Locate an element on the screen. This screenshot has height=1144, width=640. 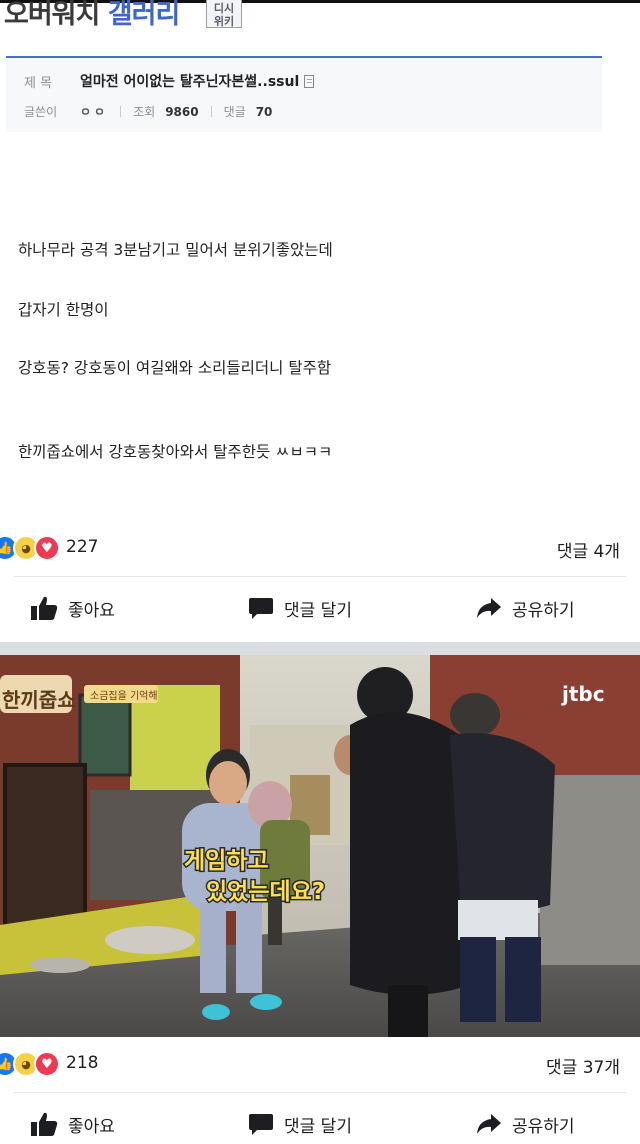
post-info-row: 글쓴이 ㅇㅇ 조회 9860 댓글 70 is located at coordinates (148, 111).